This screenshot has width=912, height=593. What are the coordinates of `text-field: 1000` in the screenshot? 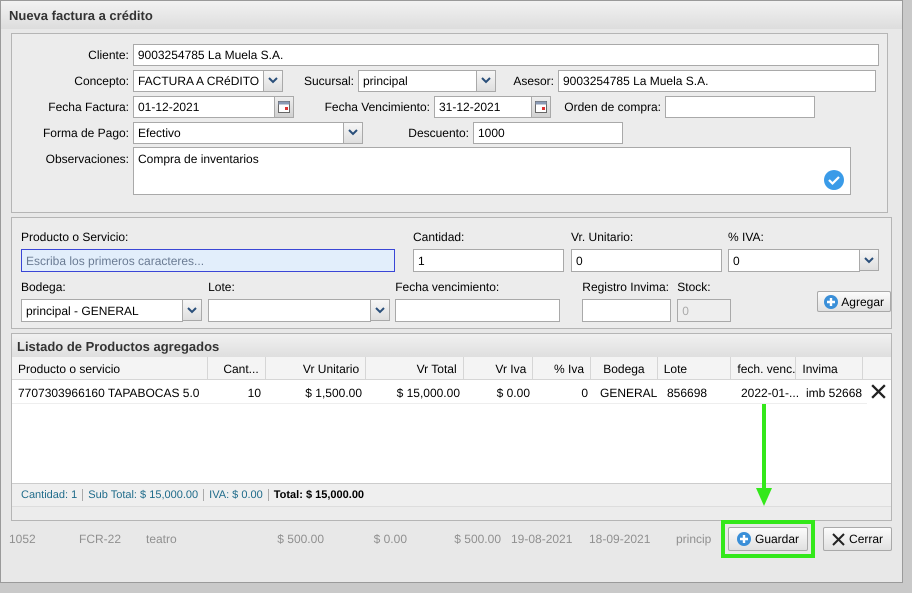 It's located at (548, 133).